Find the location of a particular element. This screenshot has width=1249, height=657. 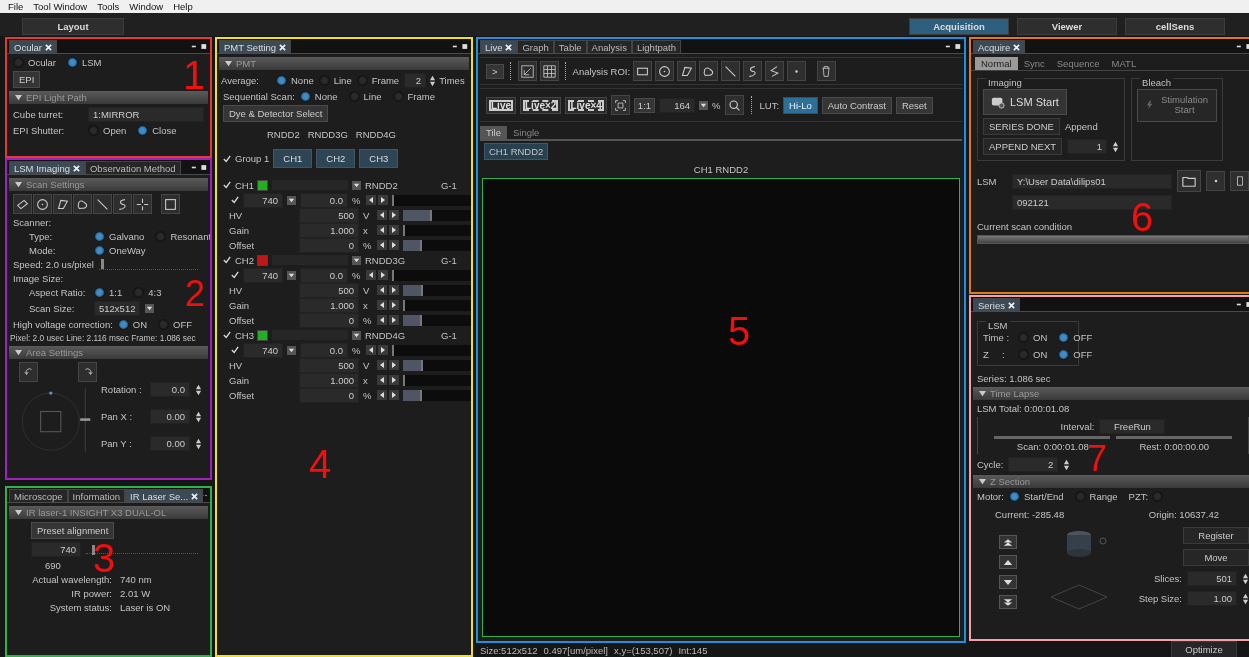

append-next-button: APPEND NEXT is located at coordinates (1023, 146).